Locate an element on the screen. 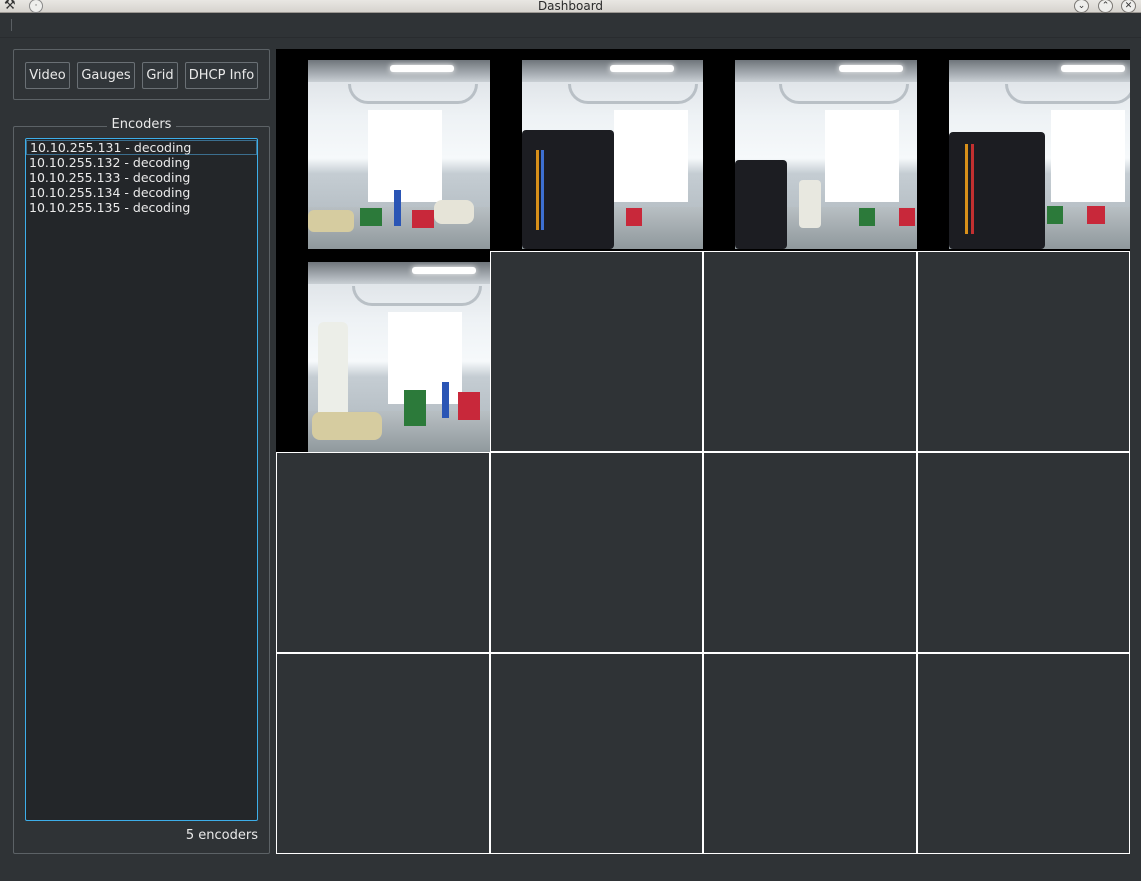  encoders-title: Encoders is located at coordinates (141, 124).